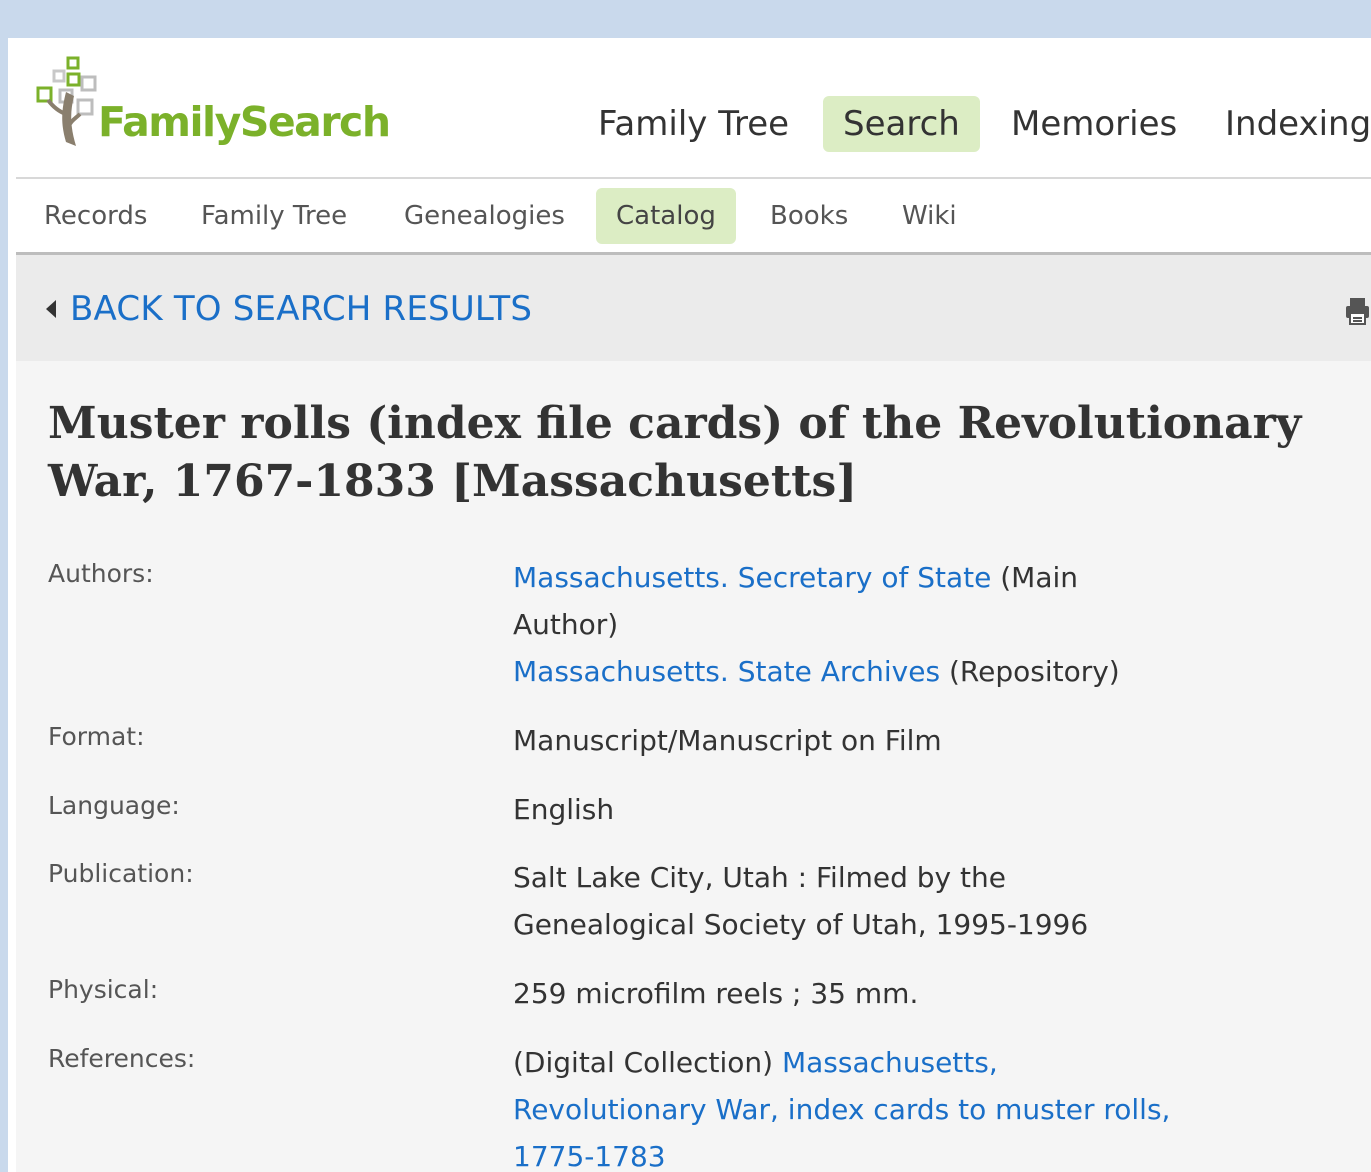 Image resolution: width=1371 pixels, height=1172 pixels. I want to click on references-prefix: (Digital Collection), so click(647, 1062).